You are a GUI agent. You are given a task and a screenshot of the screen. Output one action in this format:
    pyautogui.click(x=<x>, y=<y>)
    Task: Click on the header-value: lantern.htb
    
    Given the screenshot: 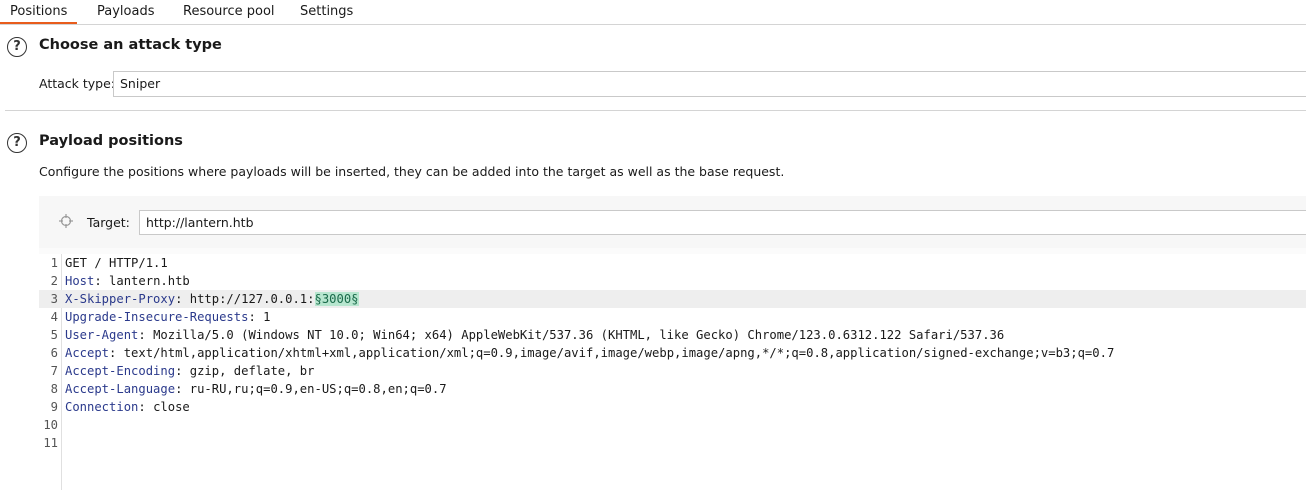 What is the action you would take?
    pyautogui.click(x=149, y=281)
    